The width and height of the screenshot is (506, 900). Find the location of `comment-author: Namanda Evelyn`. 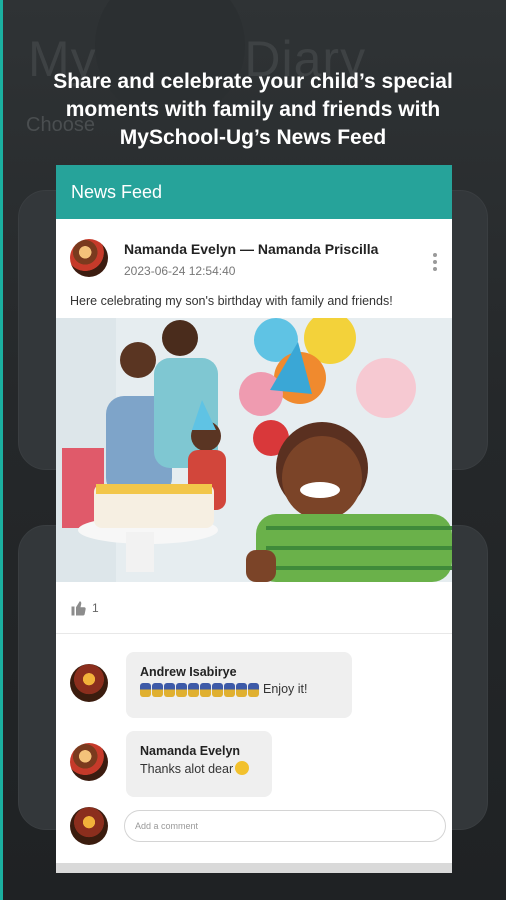

comment-author: Namanda Evelyn is located at coordinates (199, 751).